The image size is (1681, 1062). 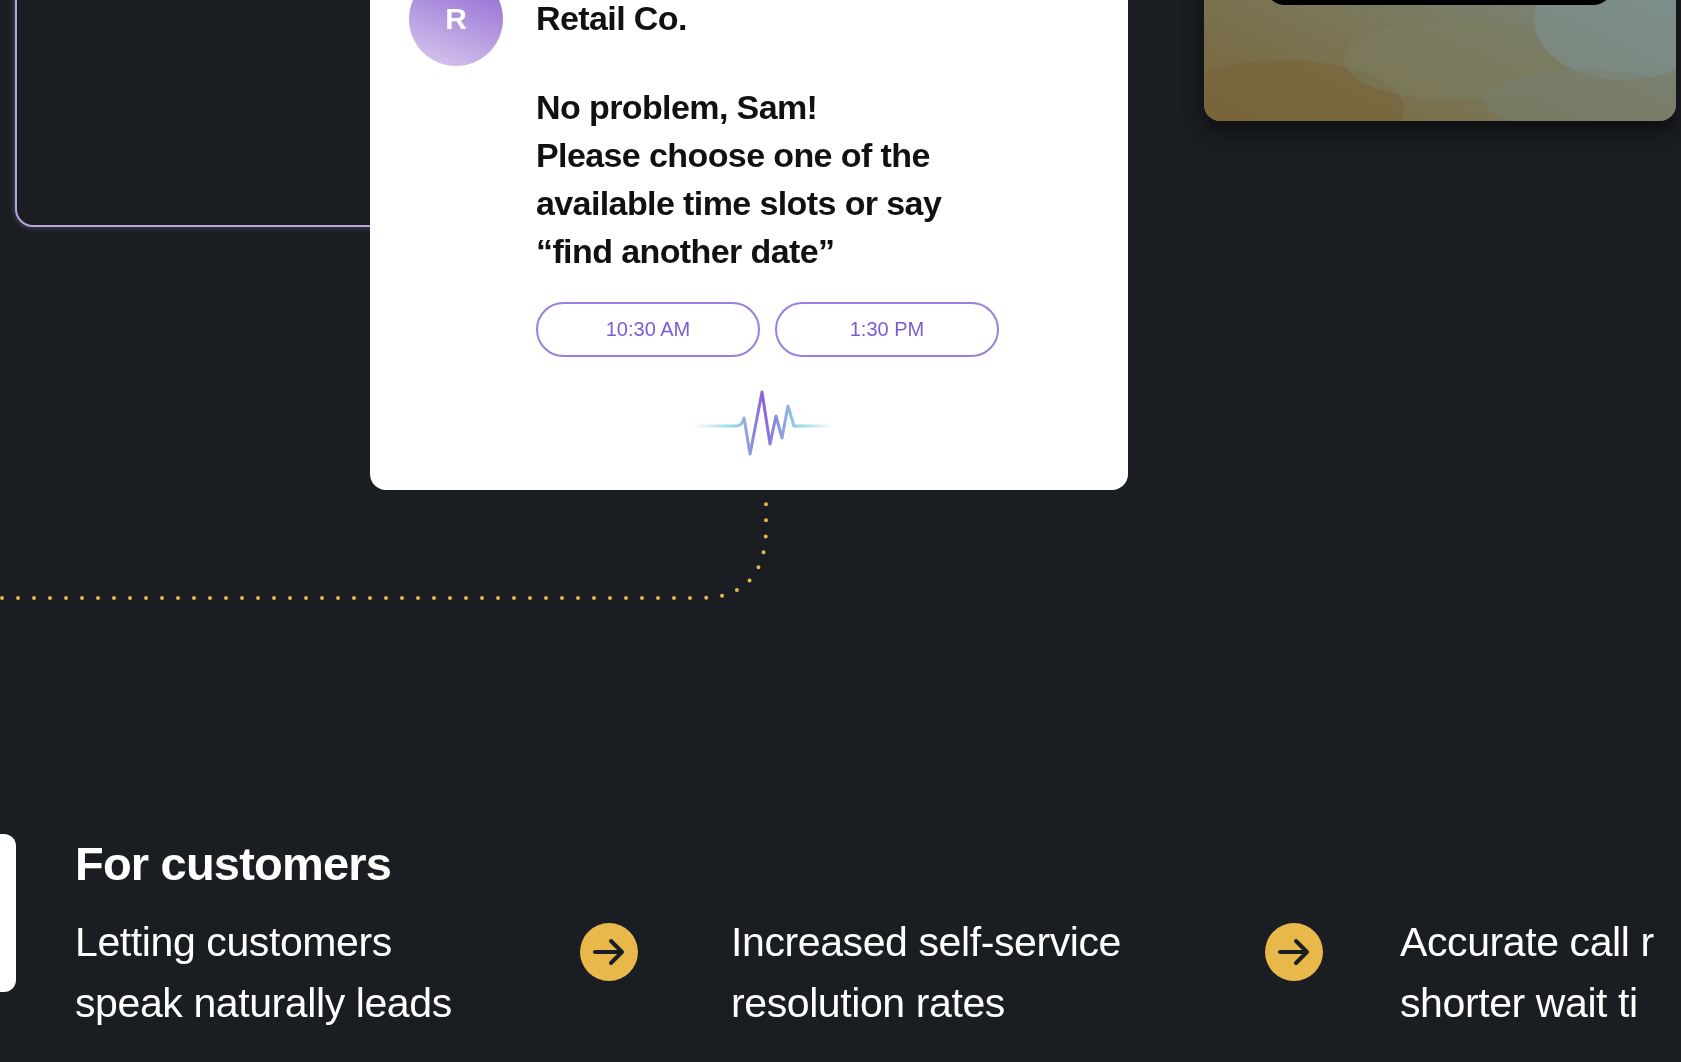 I want to click on avatar: R, so click(x=456, y=33).